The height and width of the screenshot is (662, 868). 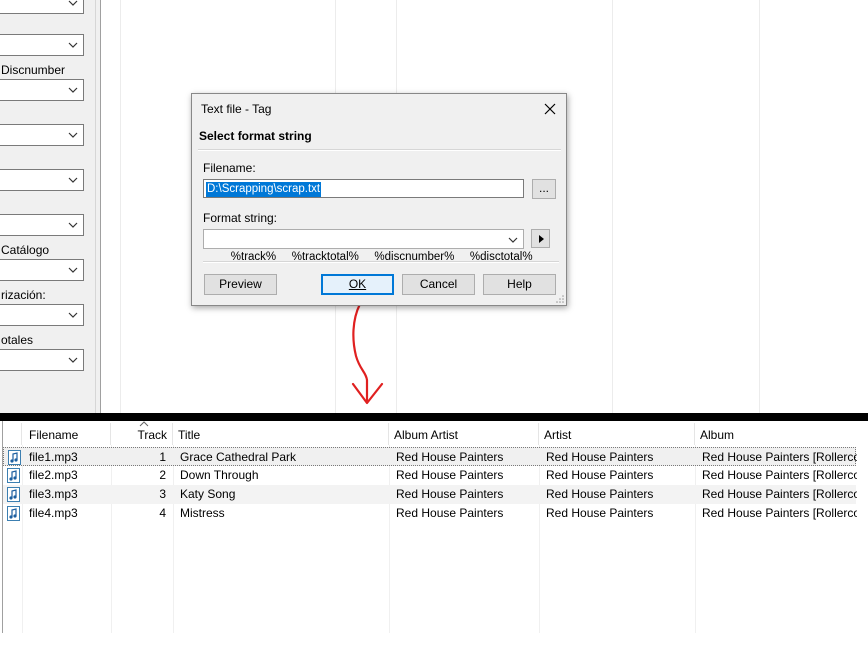 I want to click on dialog-title: Text file - Tag, so click(x=236, y=109).